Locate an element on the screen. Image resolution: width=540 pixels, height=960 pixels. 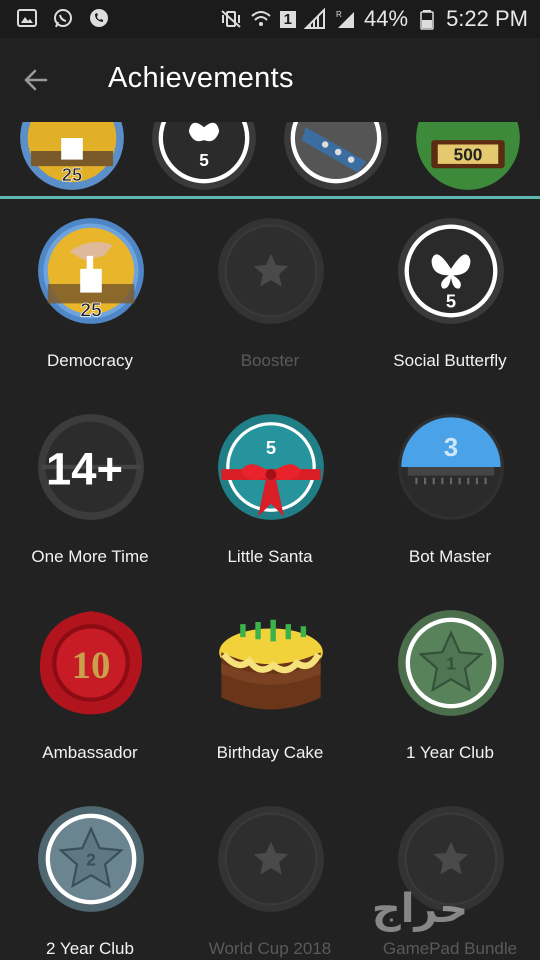
sash-badge-icon is located at coordinates (336, 156).